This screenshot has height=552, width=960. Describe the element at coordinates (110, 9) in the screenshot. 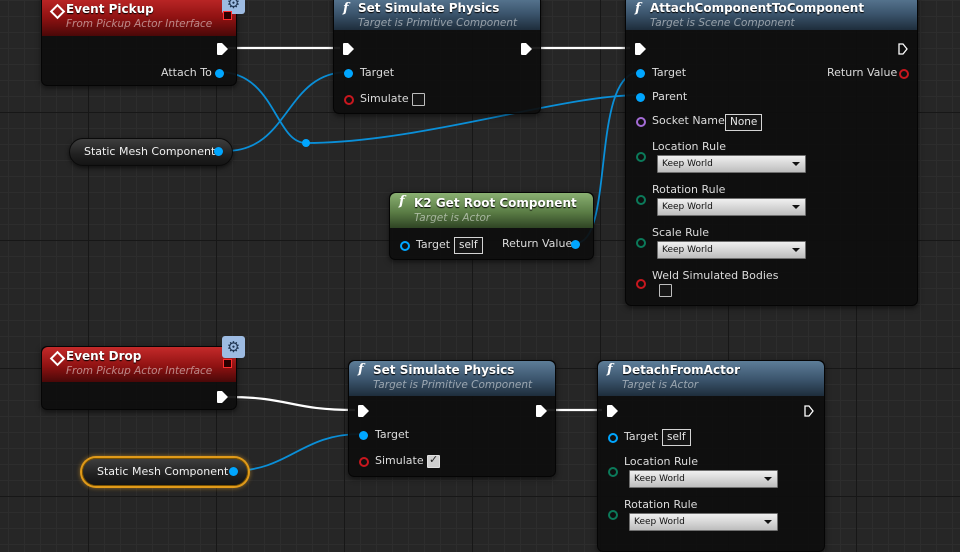

I see `event-pickup-title: Event Pickup` at that location.